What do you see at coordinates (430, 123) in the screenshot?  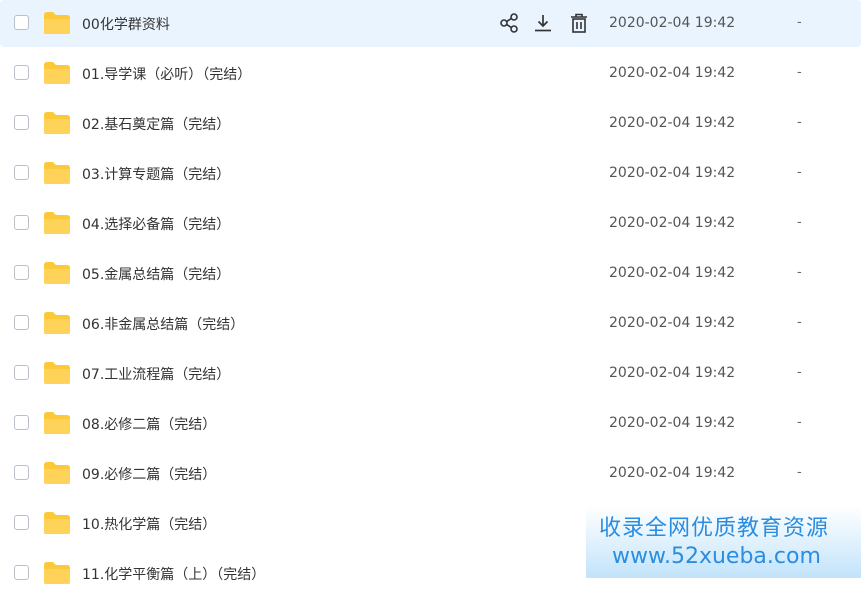 I see `file-row: 02.基石奠定篇（完结） 2020-02-04 19:42 -` at bounding box center [430, 123].